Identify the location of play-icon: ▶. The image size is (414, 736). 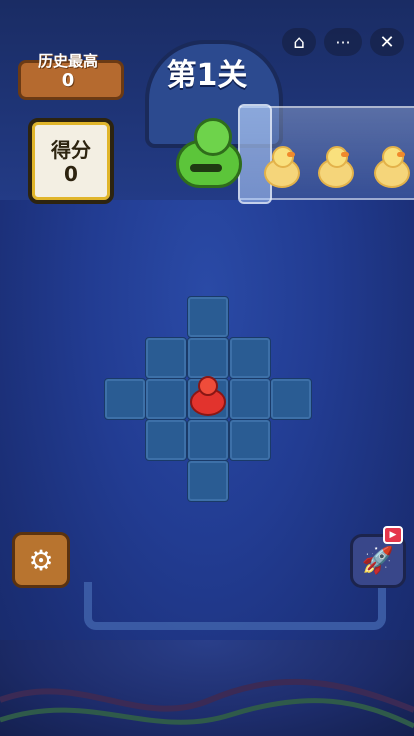
(393, 535).